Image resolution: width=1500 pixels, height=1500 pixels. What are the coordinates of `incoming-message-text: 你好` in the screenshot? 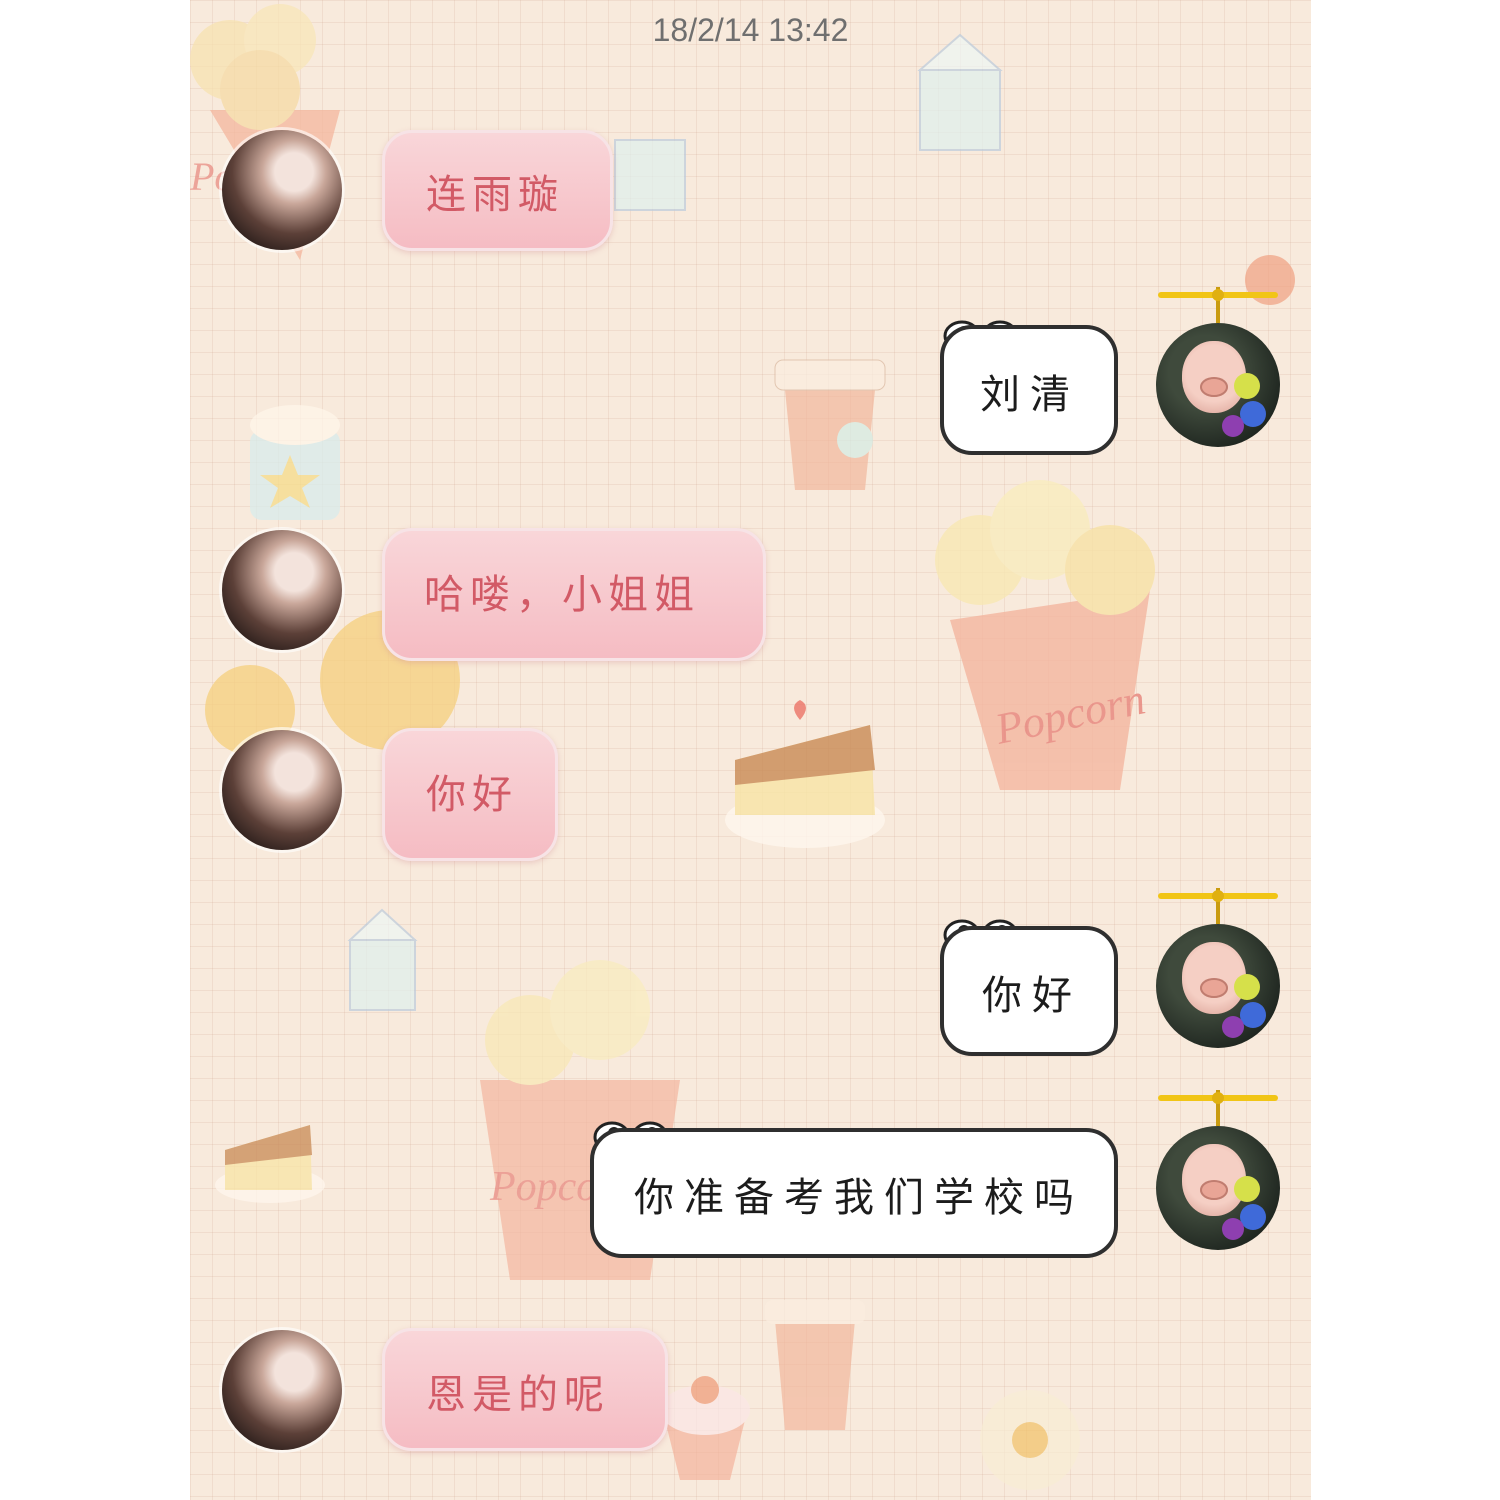 It's located at (472, 795).